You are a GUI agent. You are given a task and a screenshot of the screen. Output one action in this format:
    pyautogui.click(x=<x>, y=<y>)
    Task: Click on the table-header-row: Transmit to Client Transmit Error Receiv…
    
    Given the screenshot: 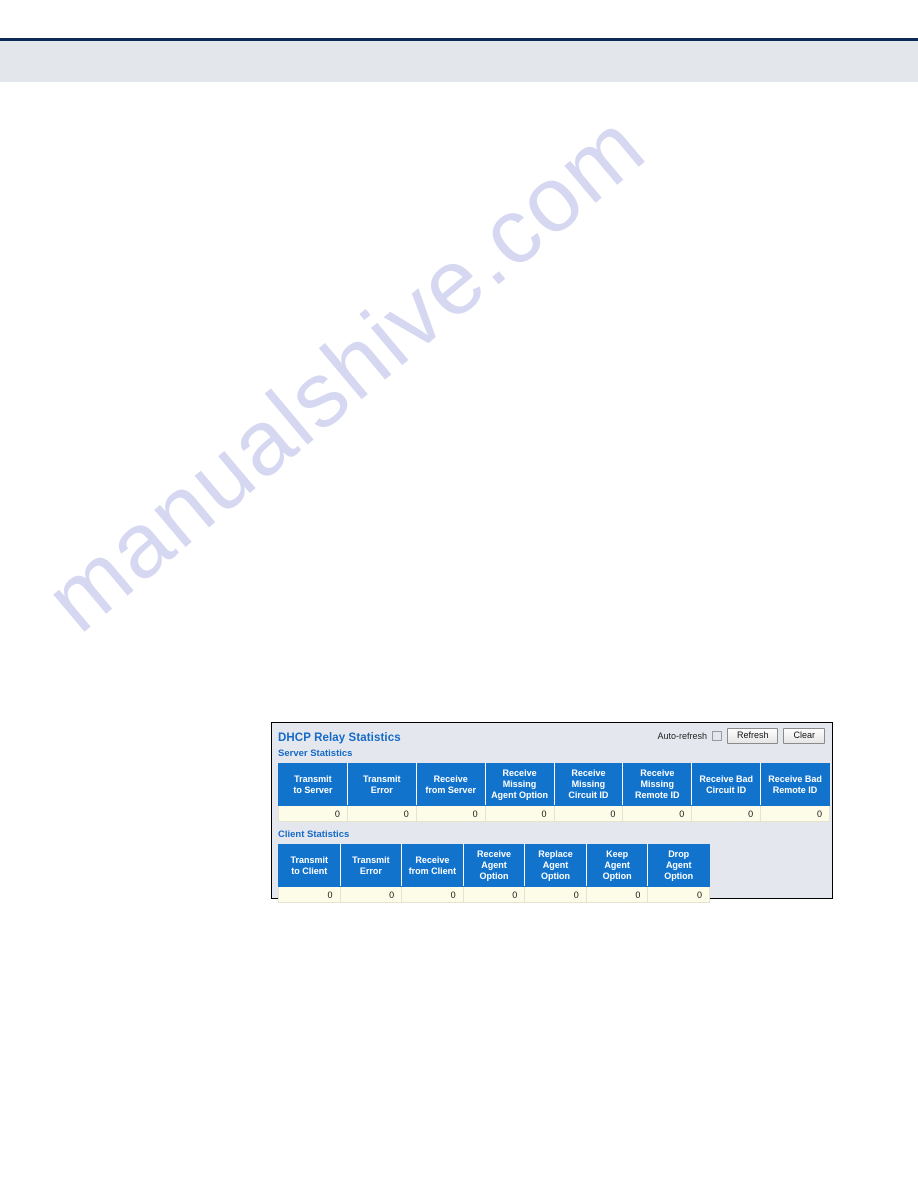 What is the action you would take?
    pyautogui.click(x=494, y=865)
    